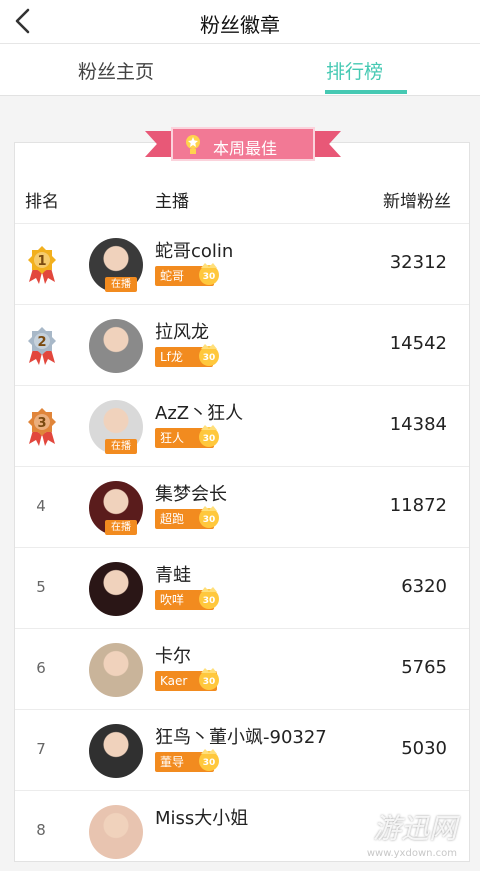  What do you see at coordinates (418, 505) in the screenshot?
I see `new-fans-count: 11872` at bounding box center [418, 505].